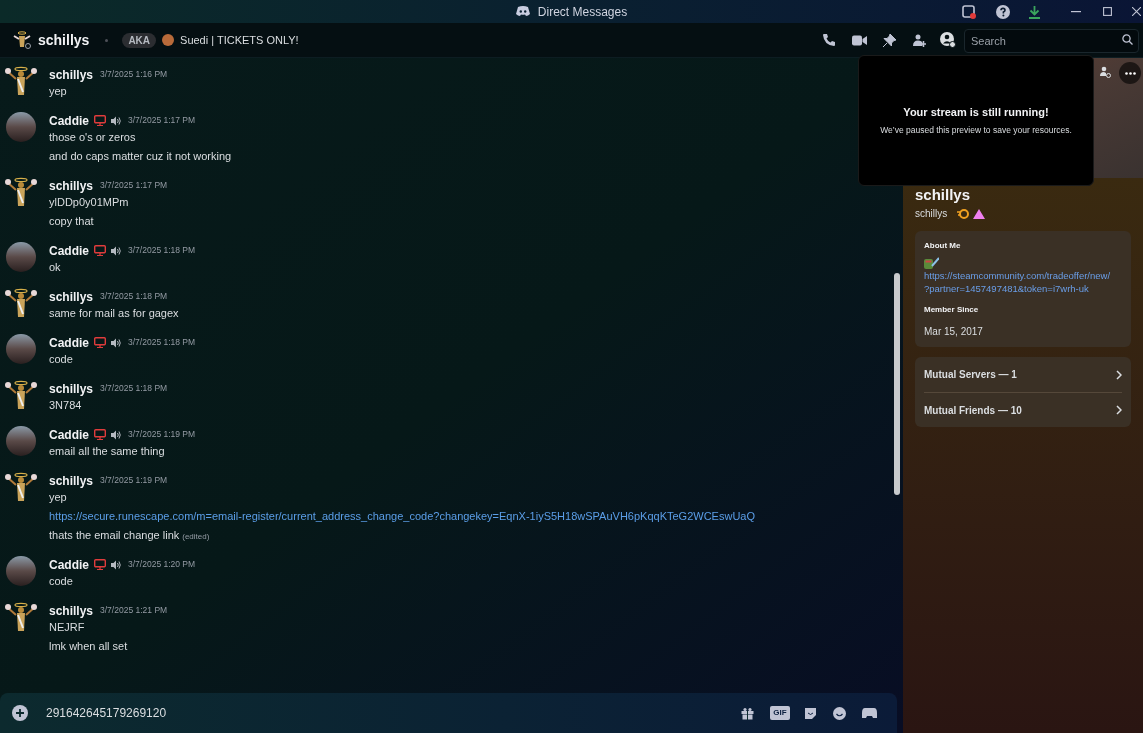  What do you see at coordinates (1136, 11) in the screenshot?
I see `close-icon` at bounding box center [1136, 11].